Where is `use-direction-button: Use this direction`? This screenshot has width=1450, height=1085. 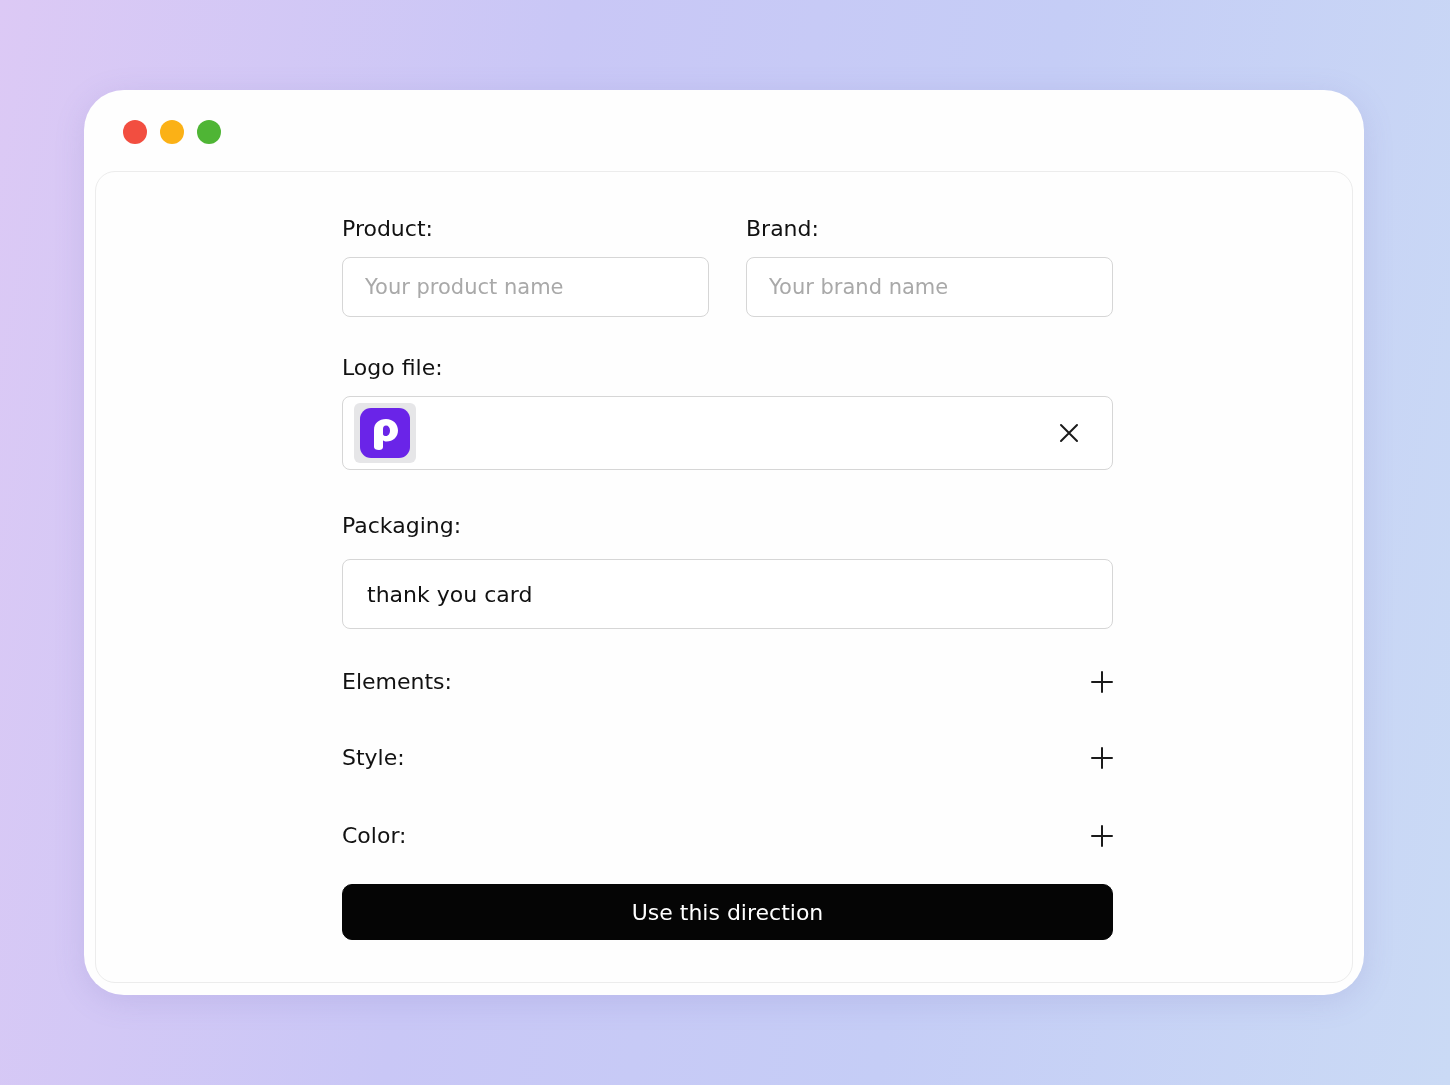 use-direction-button: Use this direction is located at coordinates (727, 912).